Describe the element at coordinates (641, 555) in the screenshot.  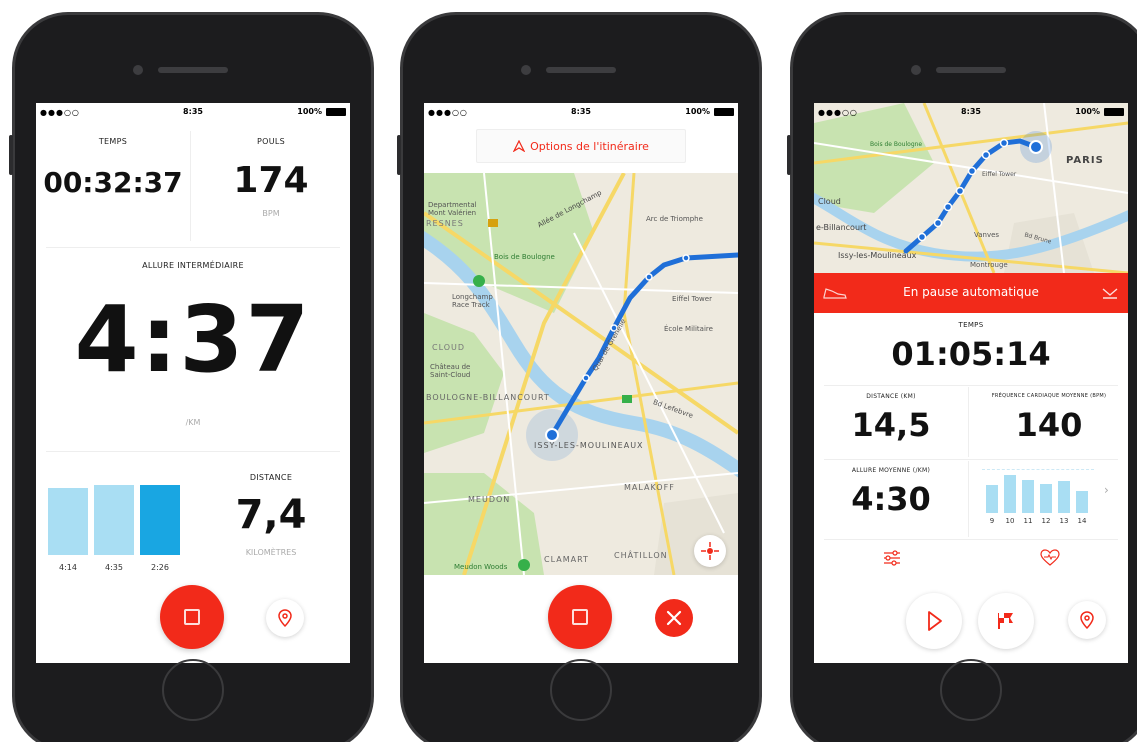
I see `map-label: CHÂTILLON` at that location.